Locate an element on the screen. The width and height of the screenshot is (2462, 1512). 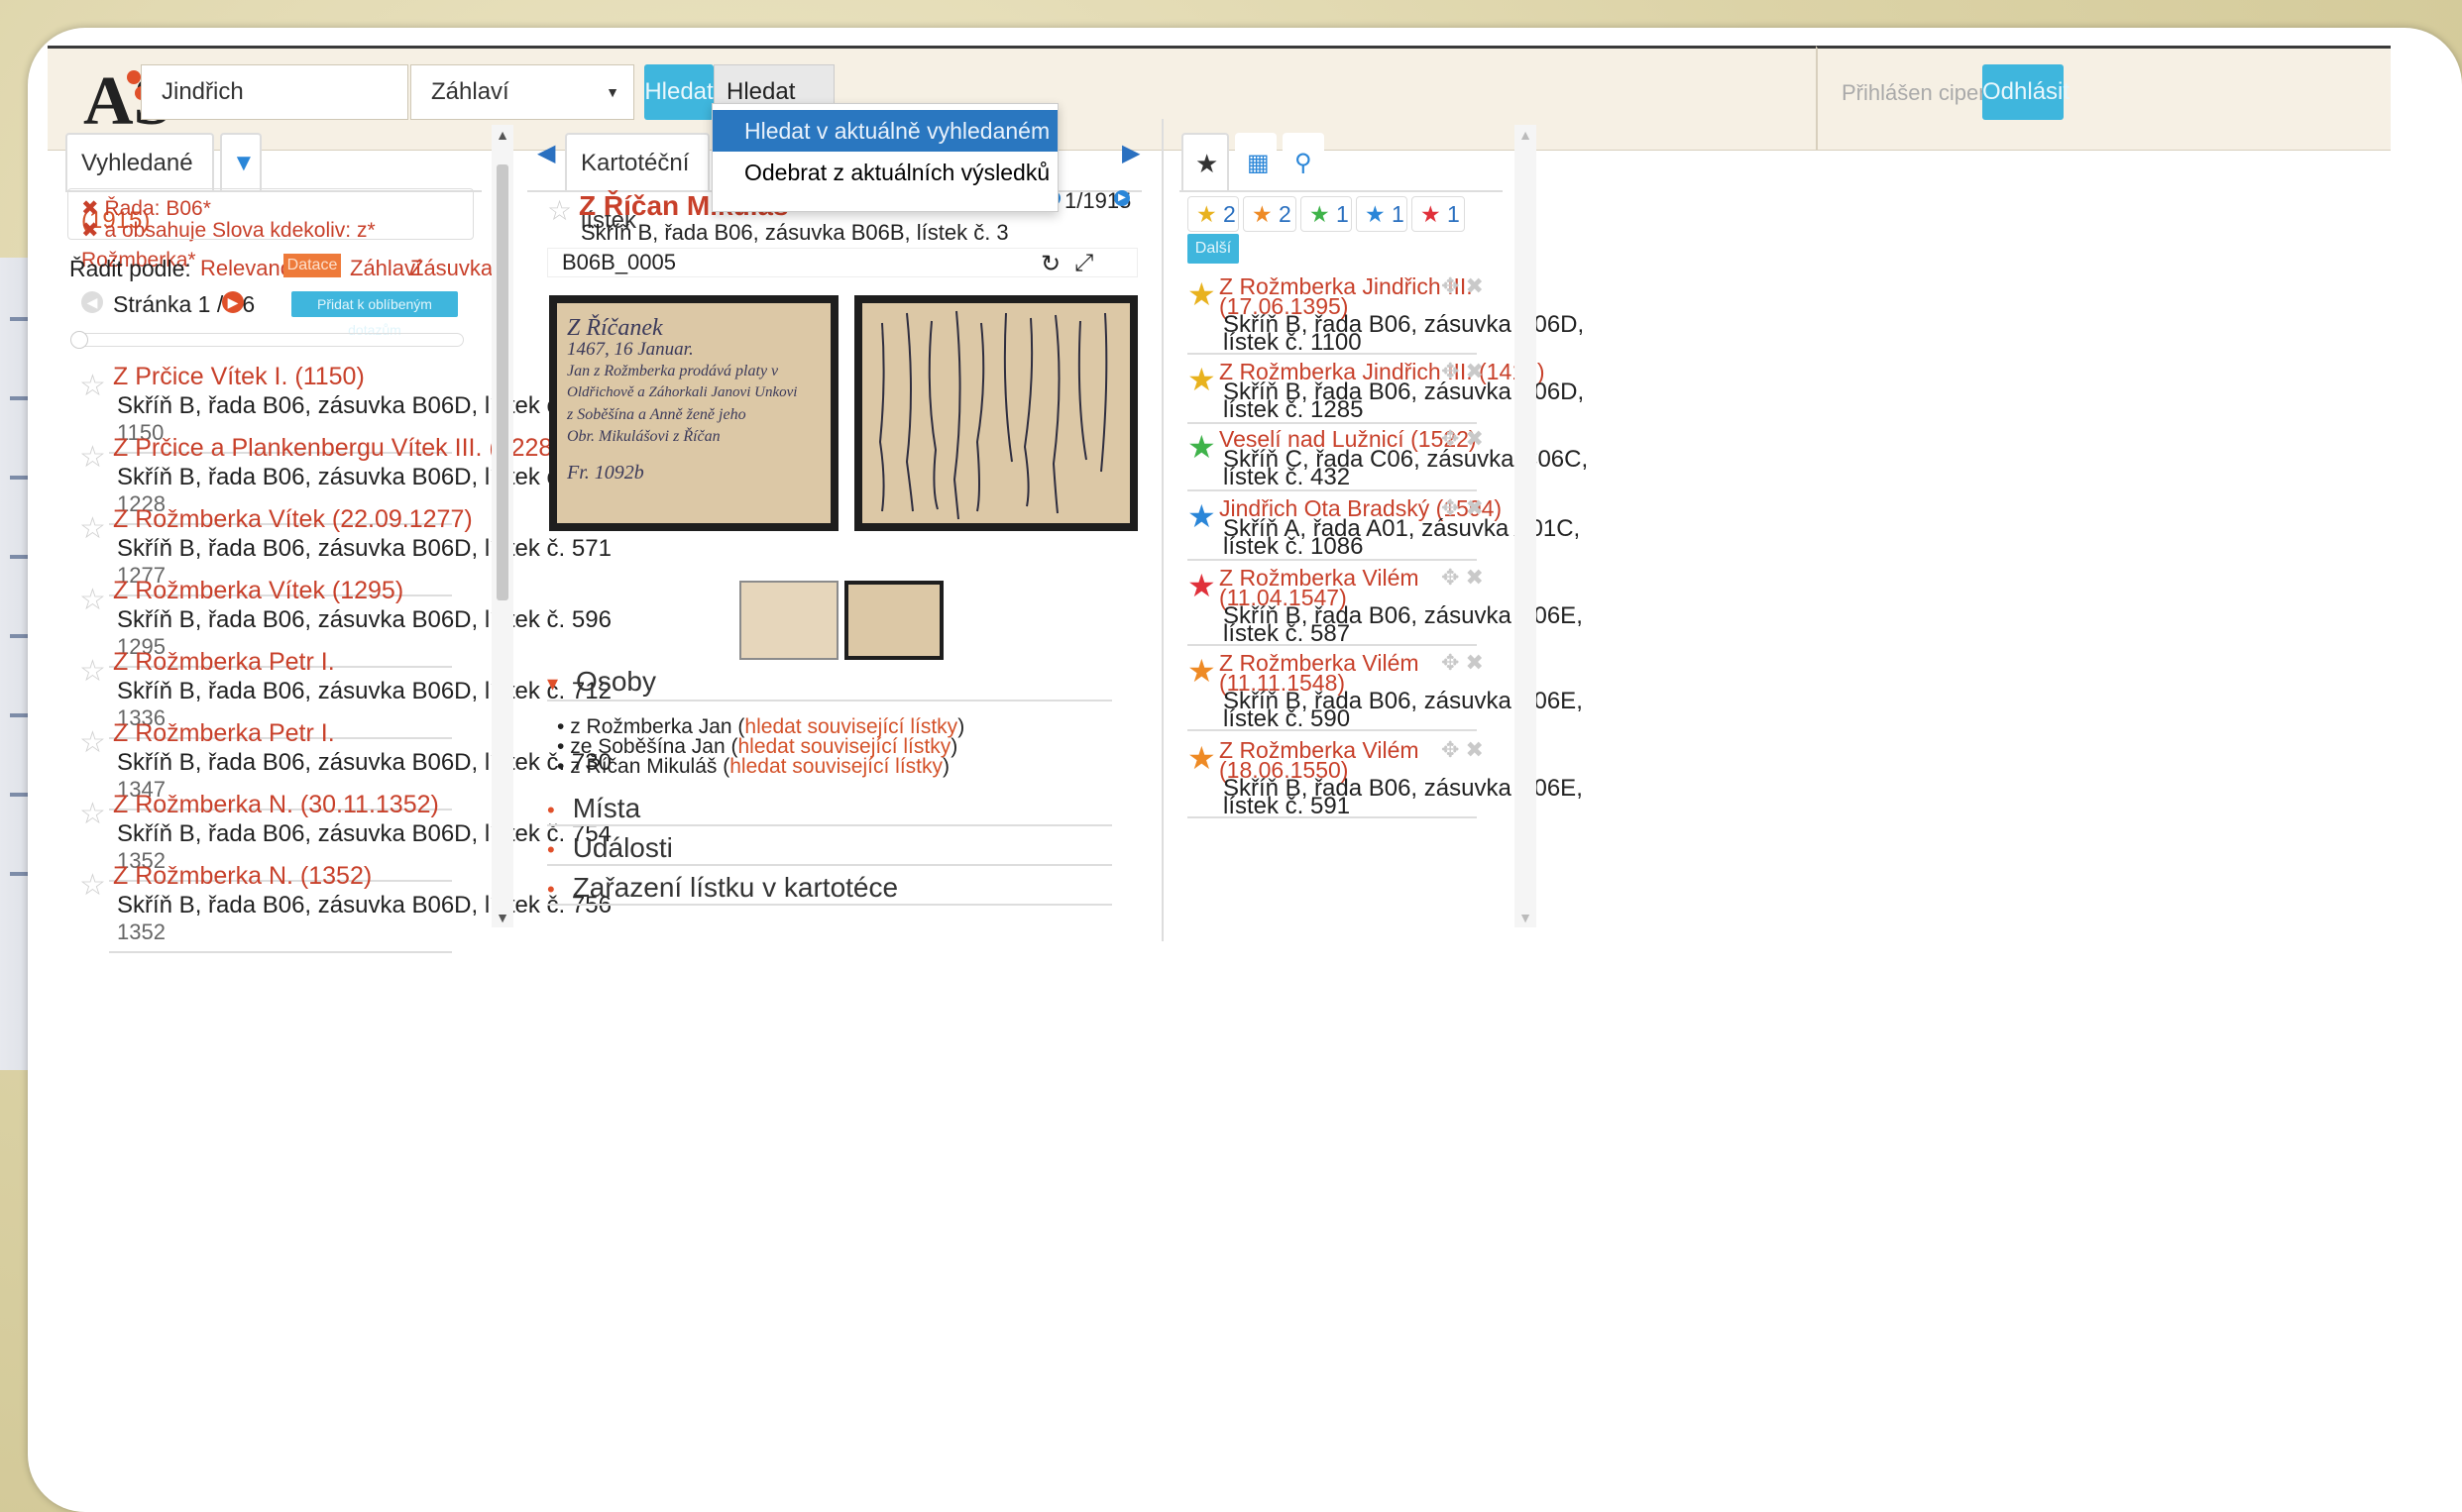
chip-blue: ★ 1 is located at coordinates (1381, 214).